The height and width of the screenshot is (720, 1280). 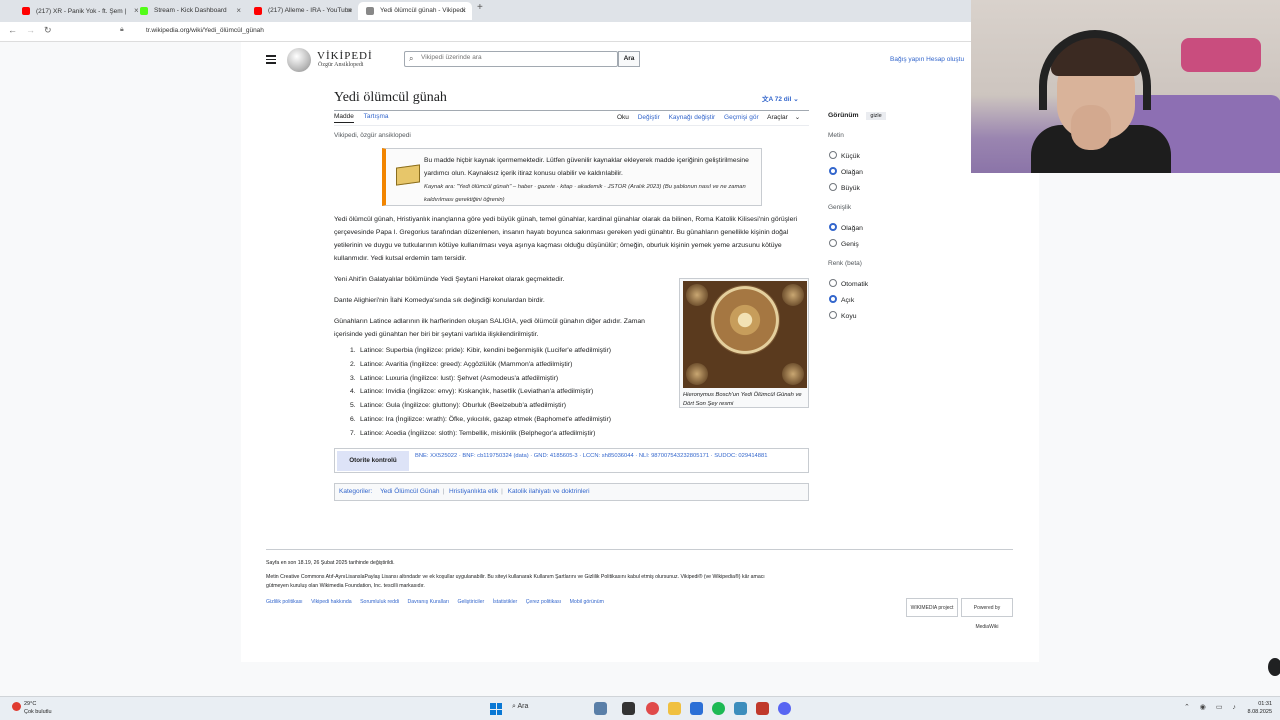 I want to click on footer-link: İstatistikler, so click(x=505, y=602).